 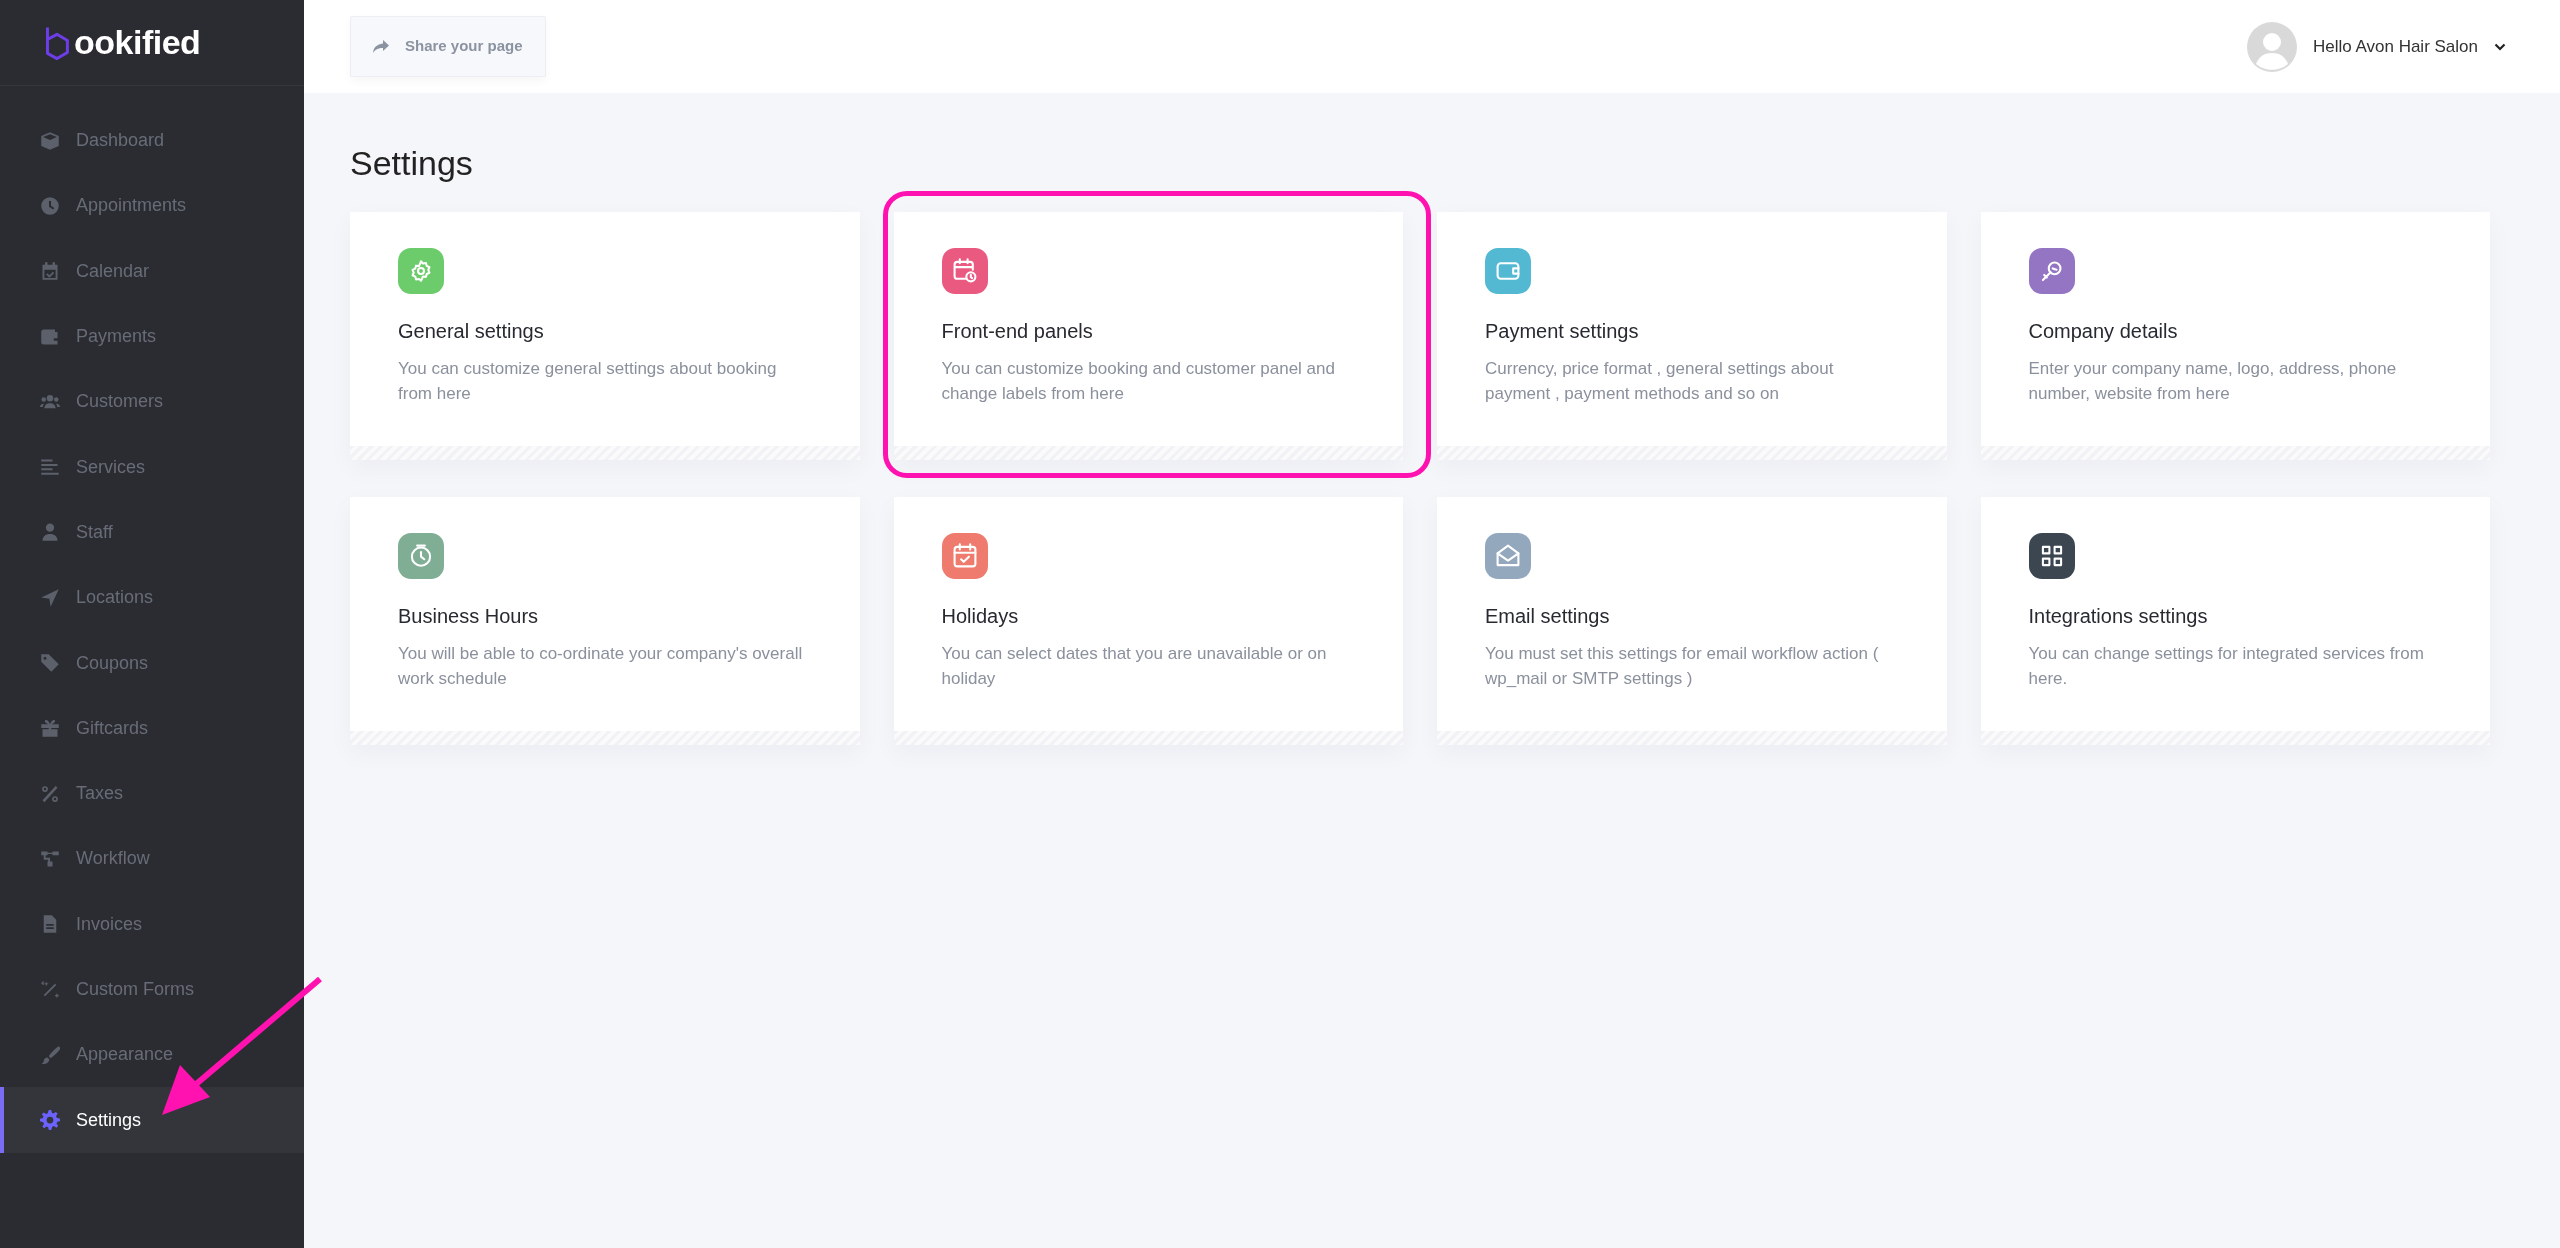 I want to click on sidebar-item: Invoices, so click(x=152, y=924).